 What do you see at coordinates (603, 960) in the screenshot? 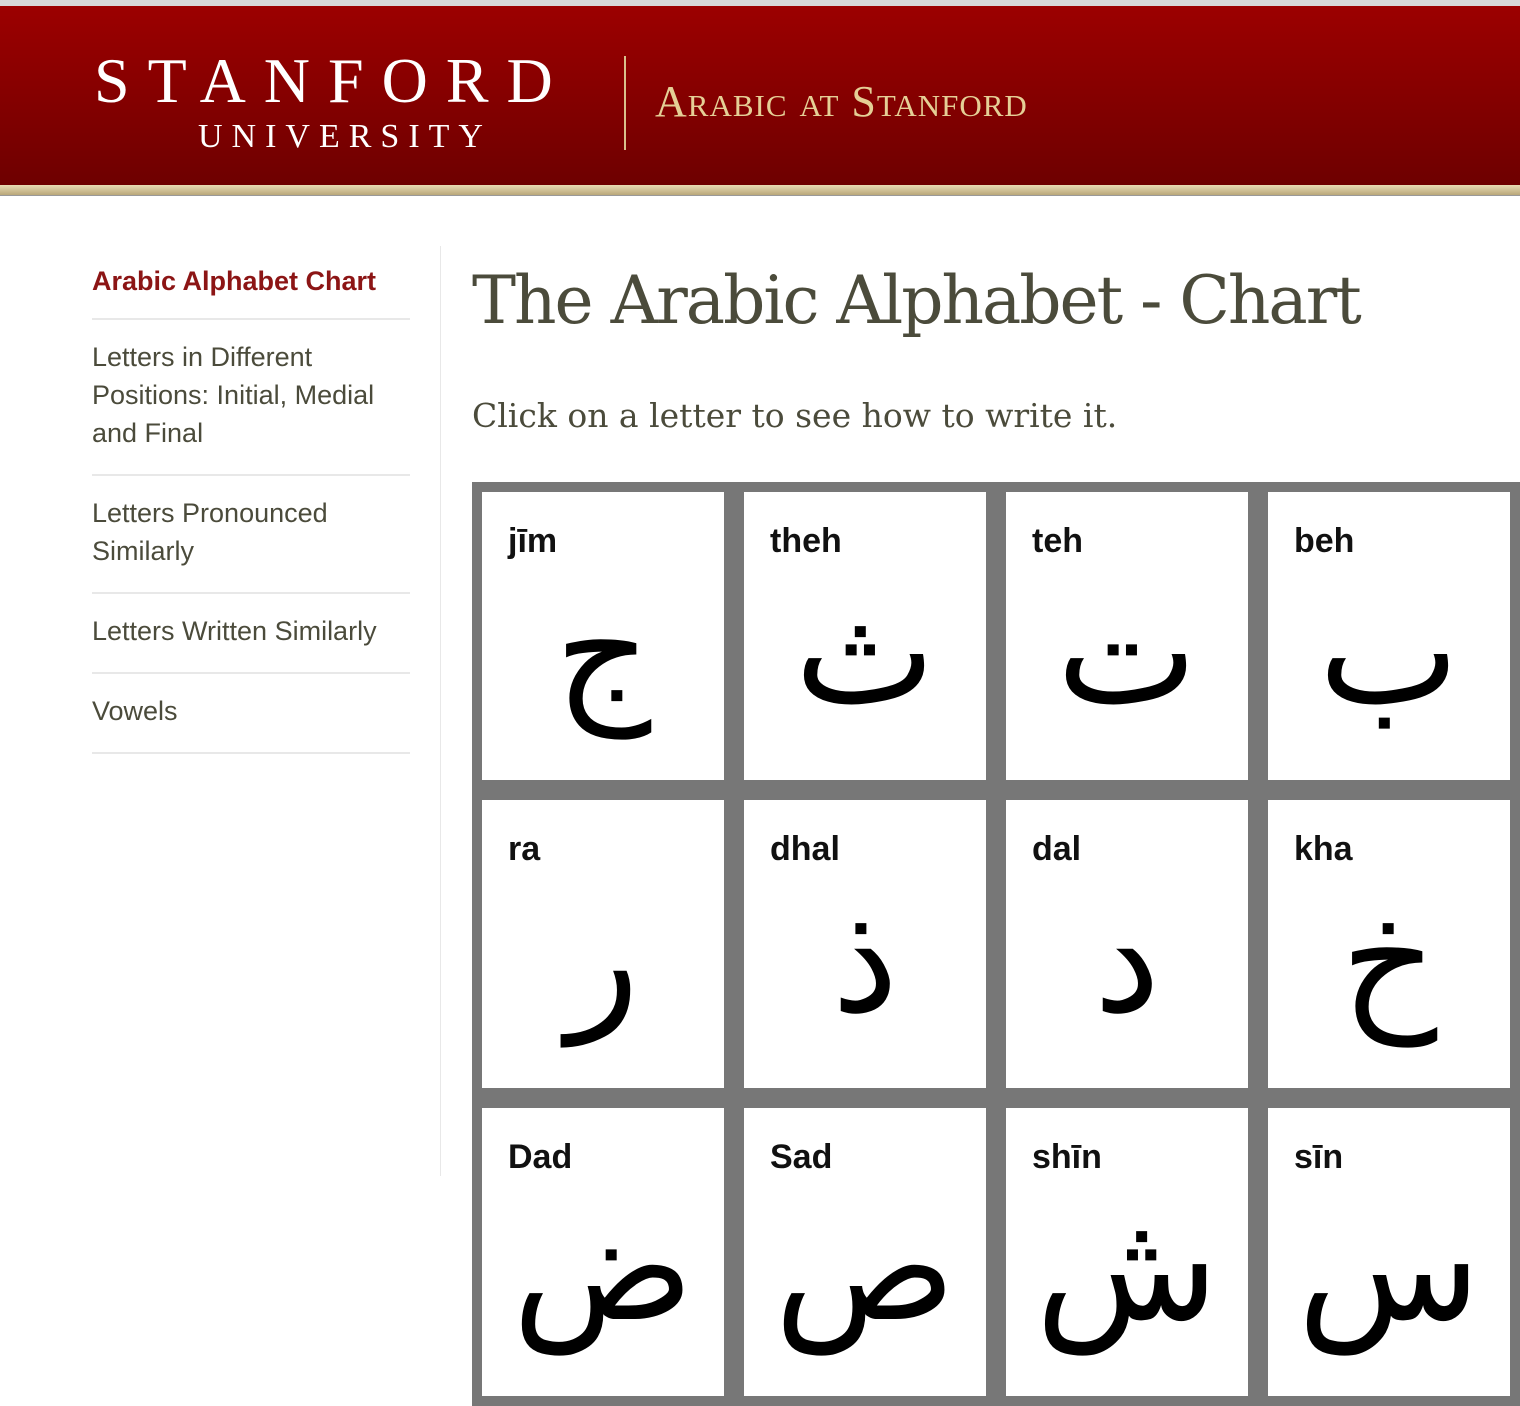
I see `letter-glyph-image: ر` at bounding box center [603, 960].